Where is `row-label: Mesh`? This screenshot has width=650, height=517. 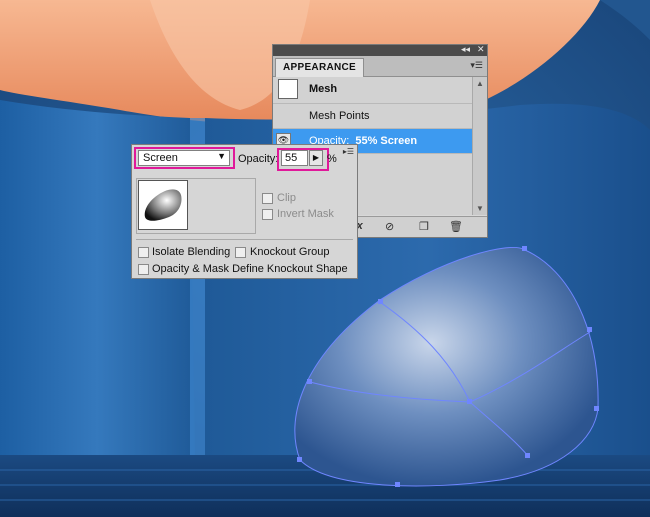 row-label: Mesh is located at coordinates (323, 89).